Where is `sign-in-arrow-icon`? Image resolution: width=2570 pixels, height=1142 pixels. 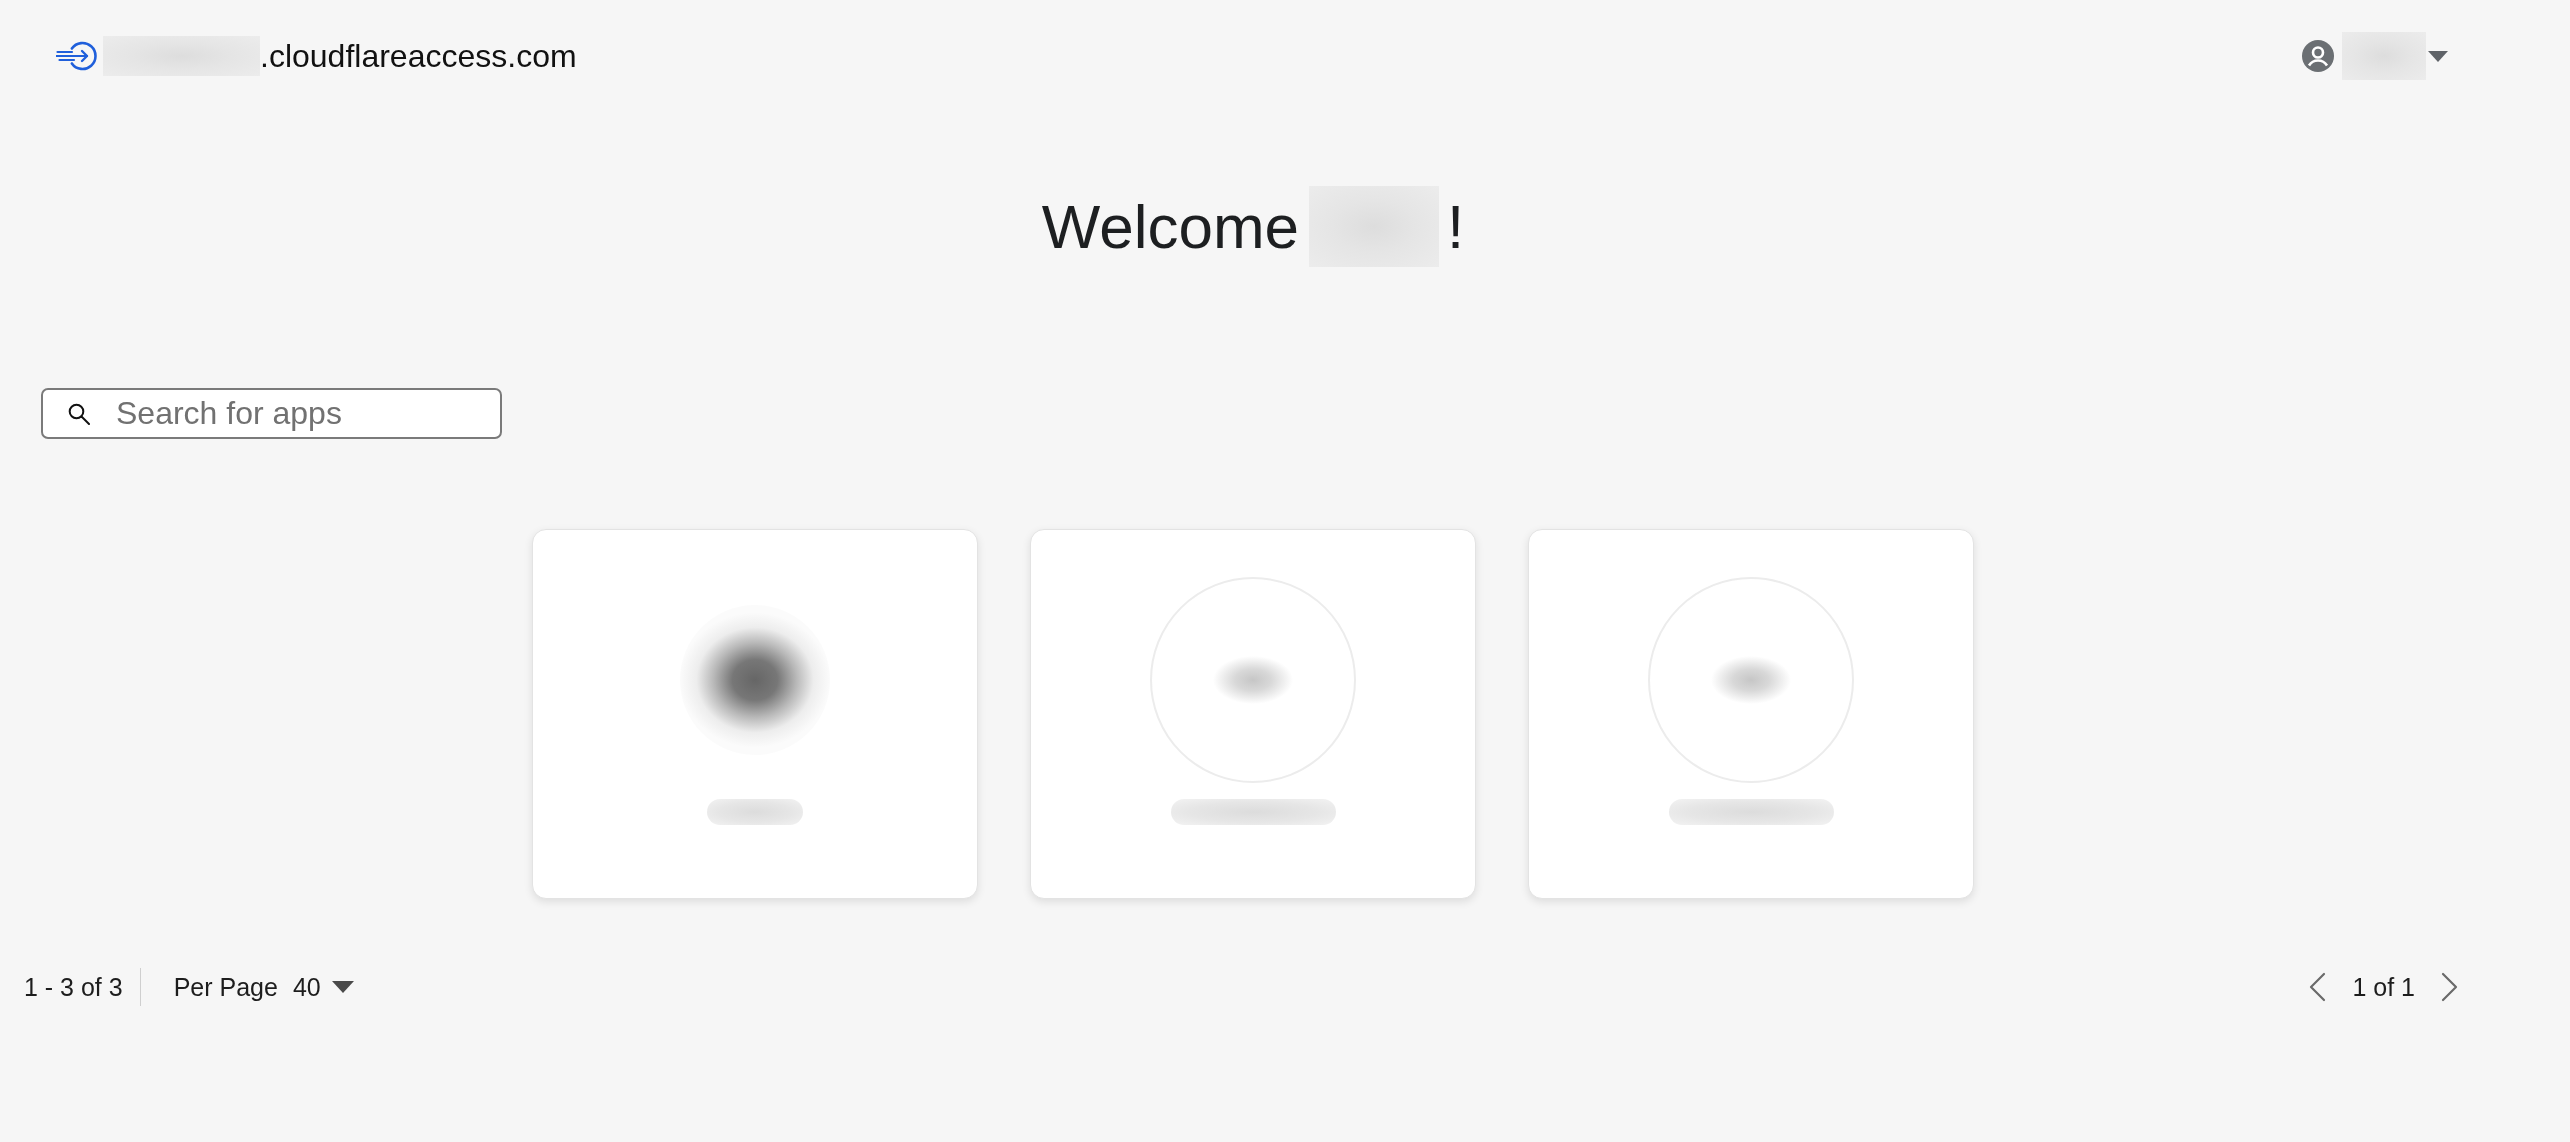 sign-in-arrow-icon is located at coordinates (76, 56).